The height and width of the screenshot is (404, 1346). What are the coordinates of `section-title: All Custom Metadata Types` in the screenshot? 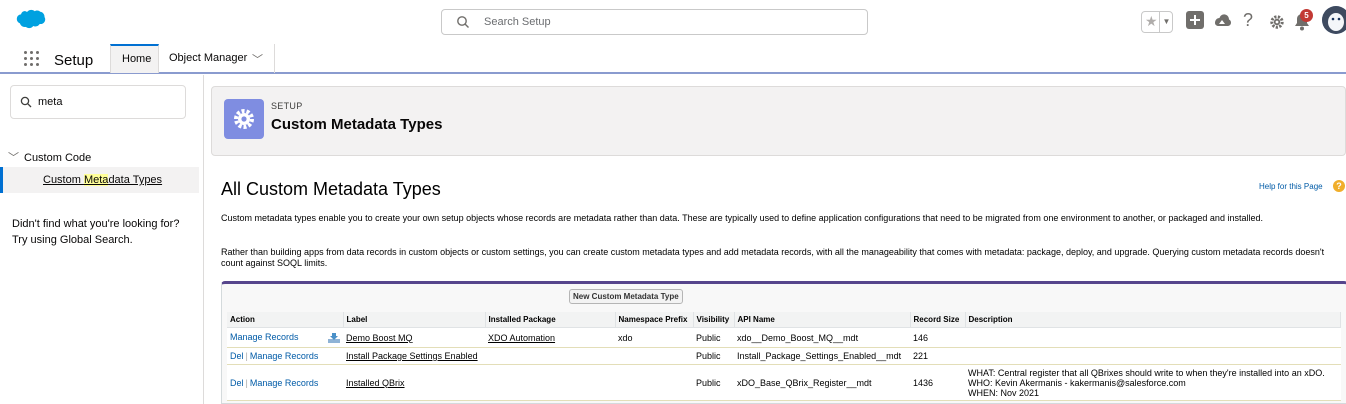 It's located at (331, 189).